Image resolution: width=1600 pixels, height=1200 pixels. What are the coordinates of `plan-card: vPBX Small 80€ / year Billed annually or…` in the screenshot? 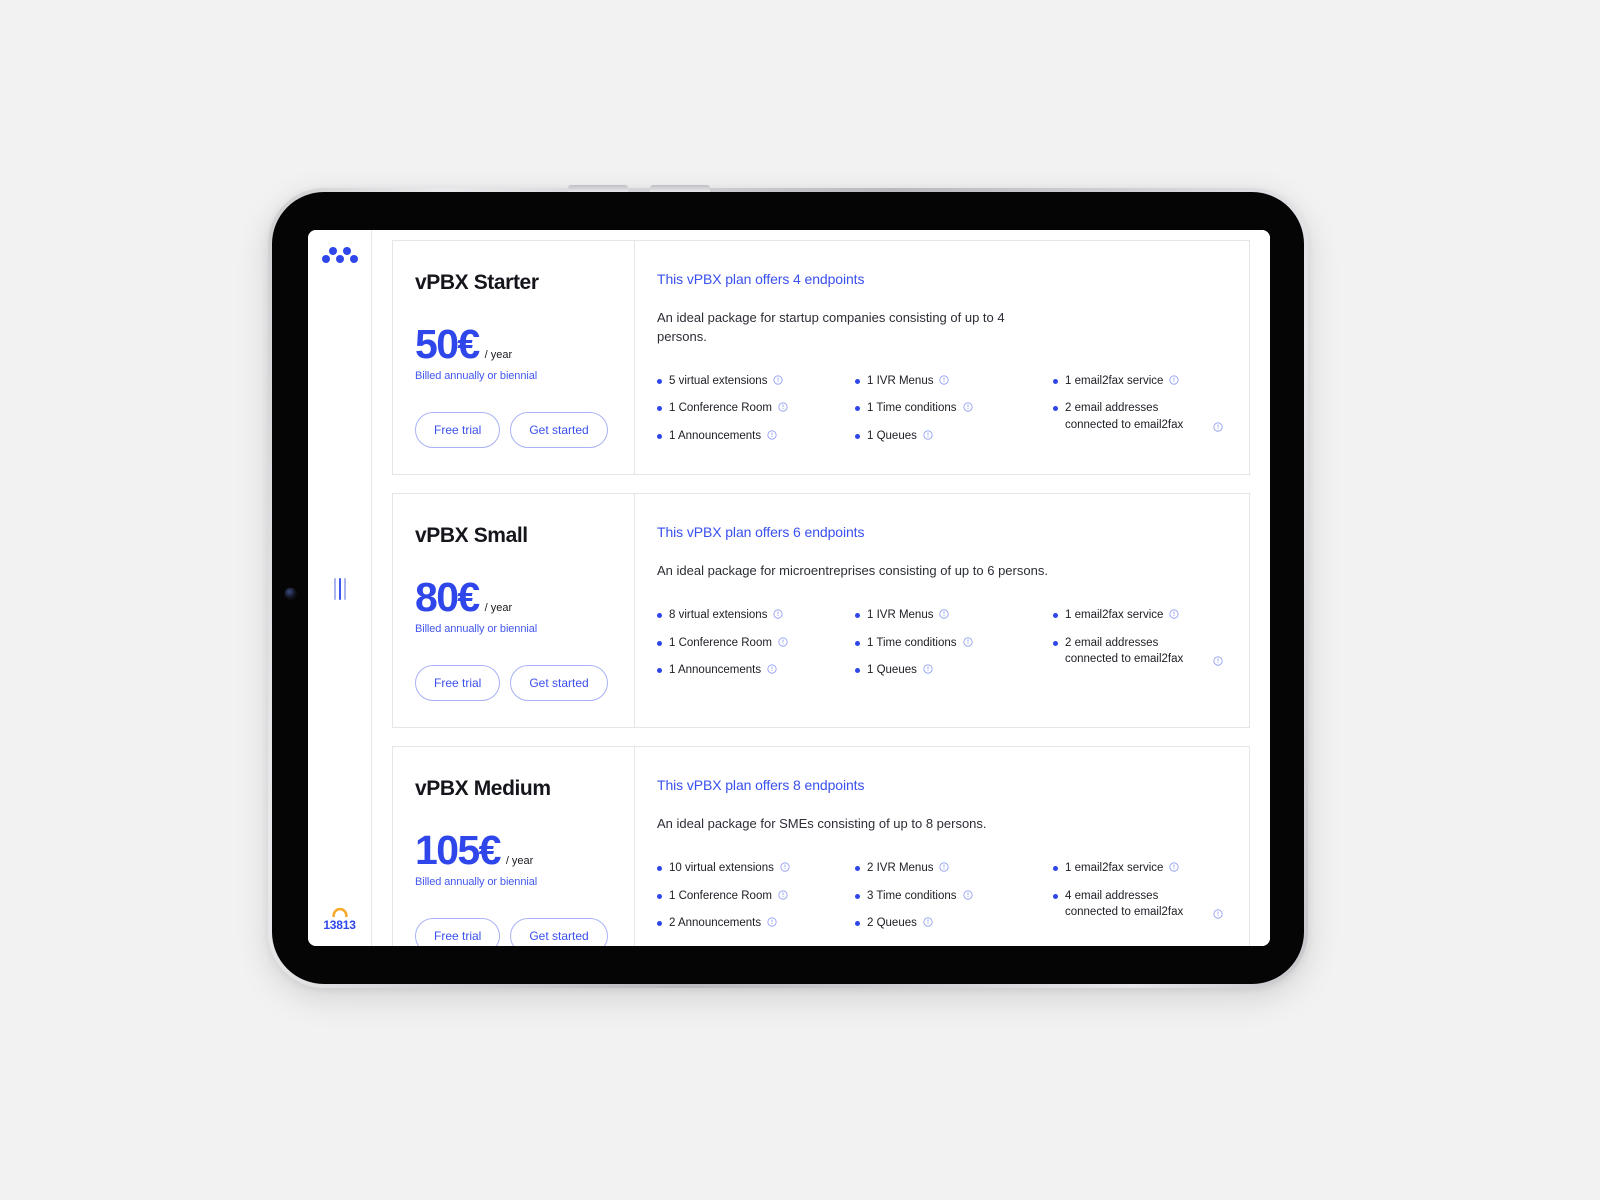 It's located at (821, 611).